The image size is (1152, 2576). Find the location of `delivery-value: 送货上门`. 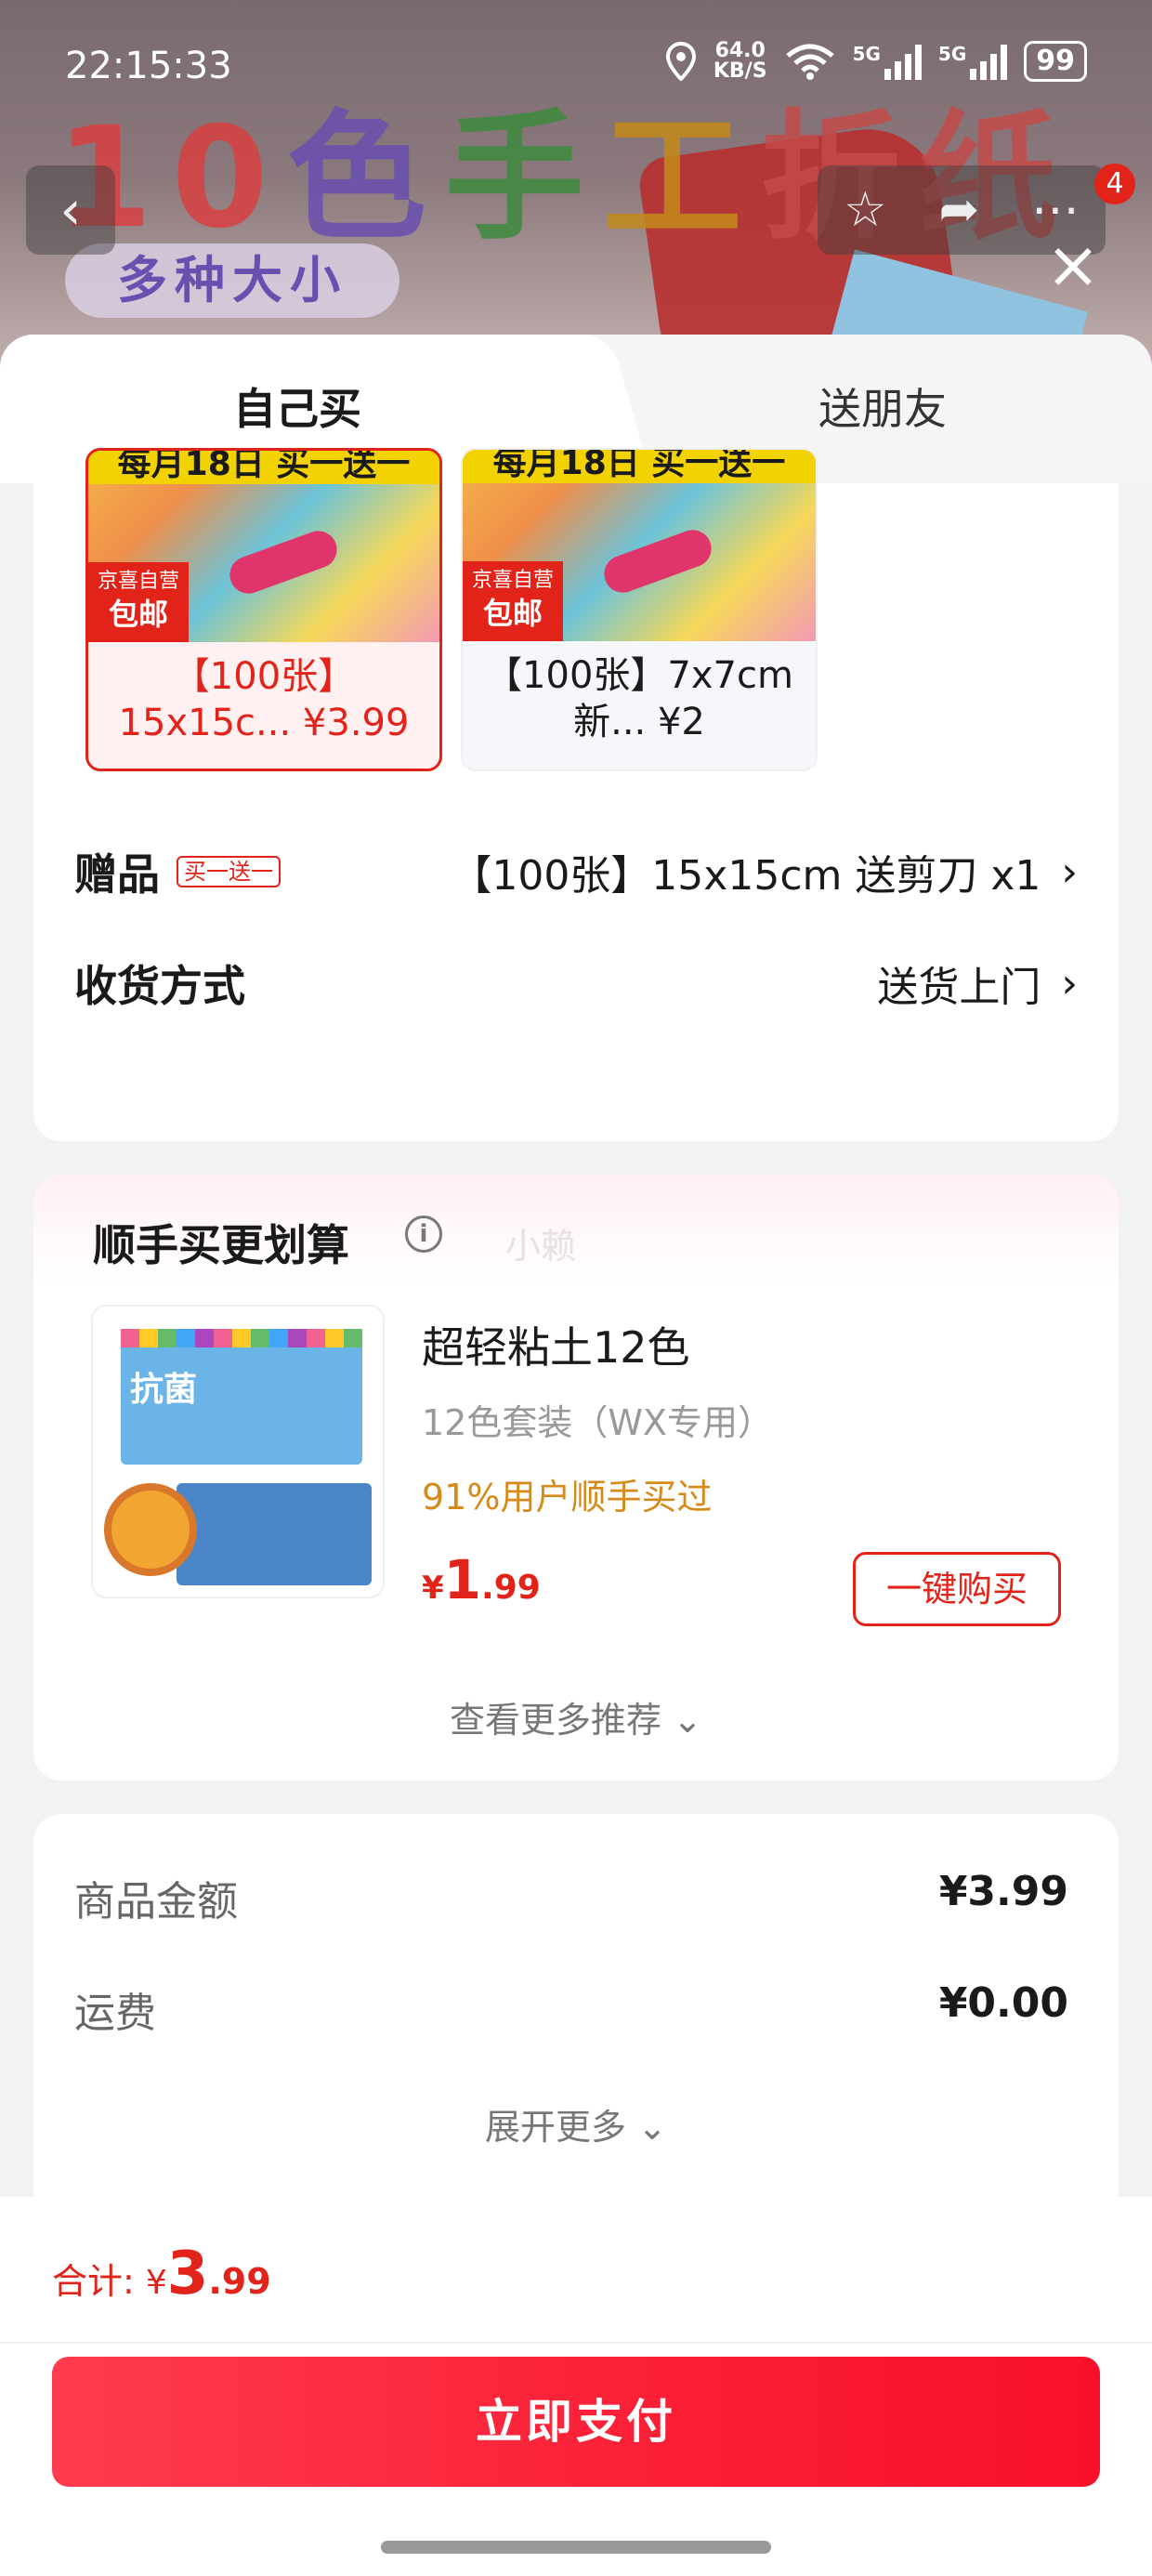

delivery-value: 送货上门 is located at coordinates (959, 987).